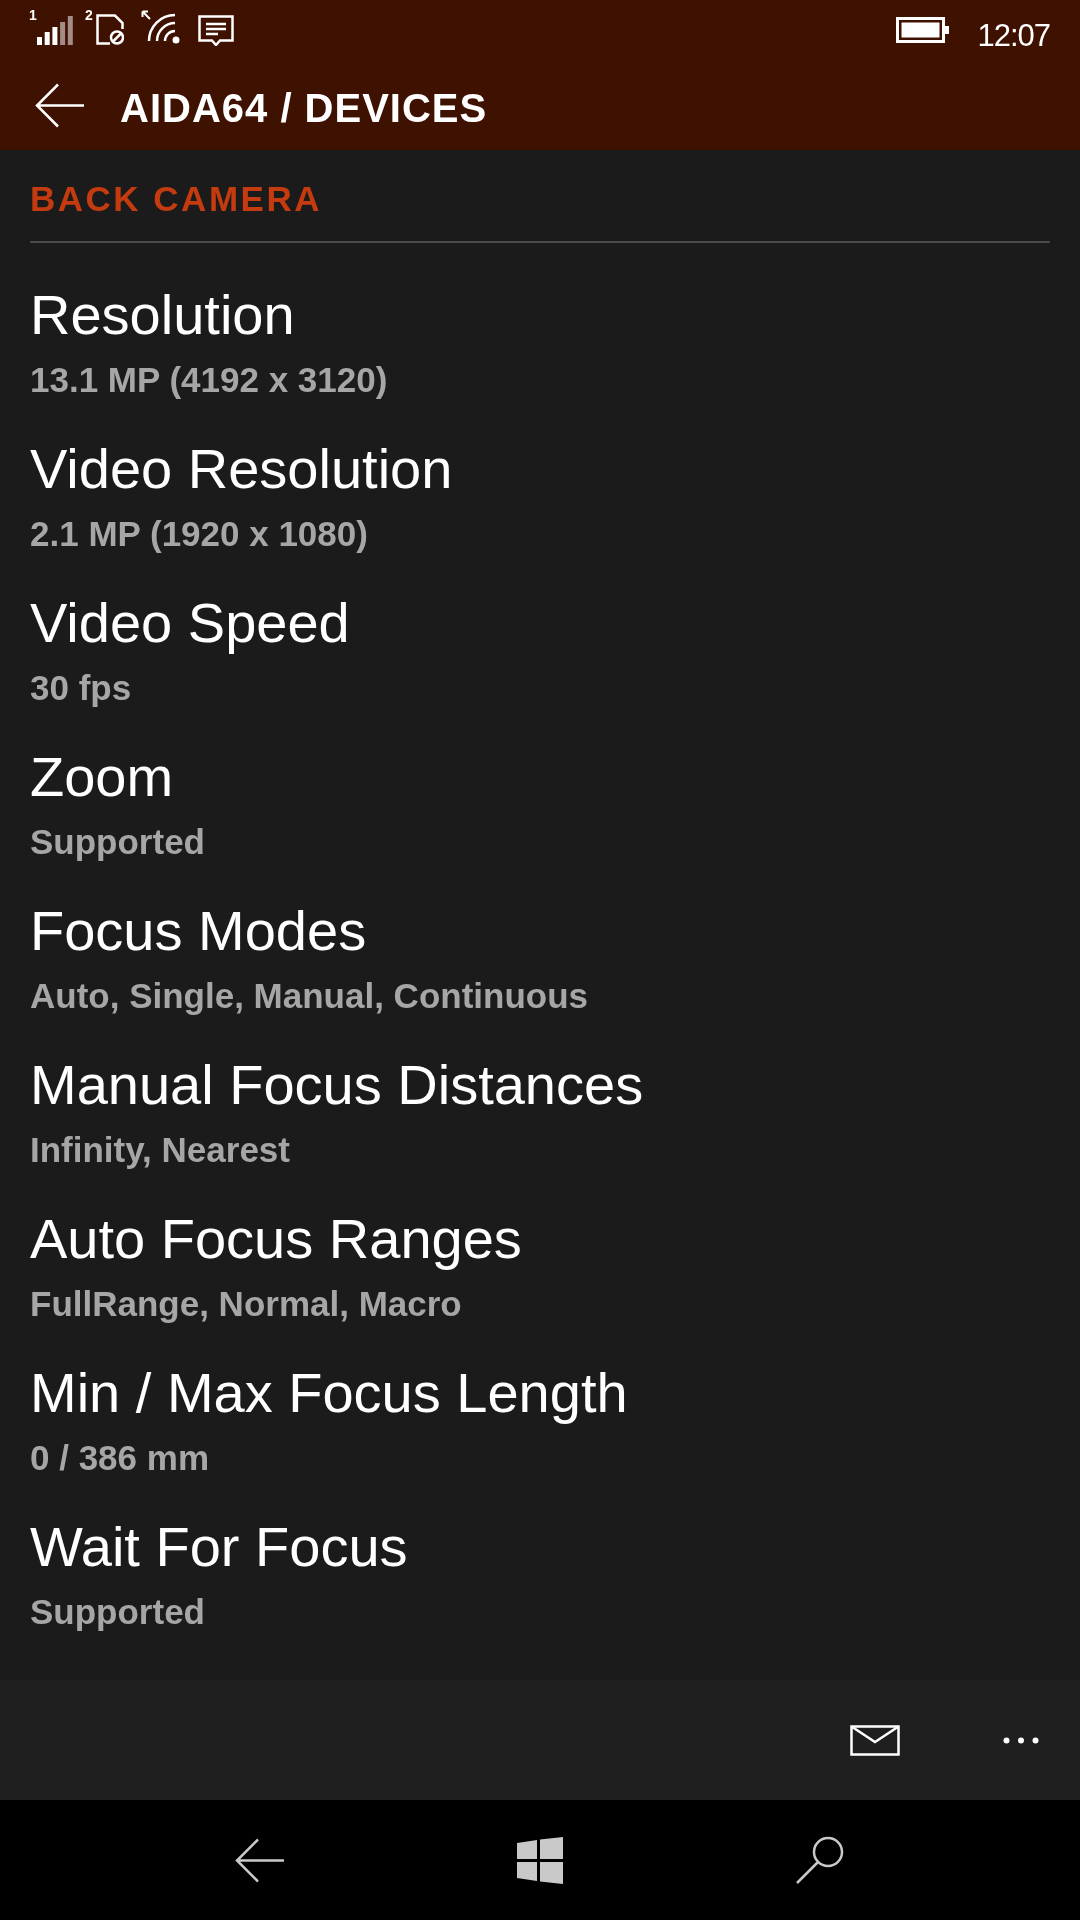 Image resolution: width=1080 pixels, height=1920 pixels. Describe the element at coordinates (304, 108) in the screenshot. I see `page-title: AIDA64 / DEVICES` at that location.